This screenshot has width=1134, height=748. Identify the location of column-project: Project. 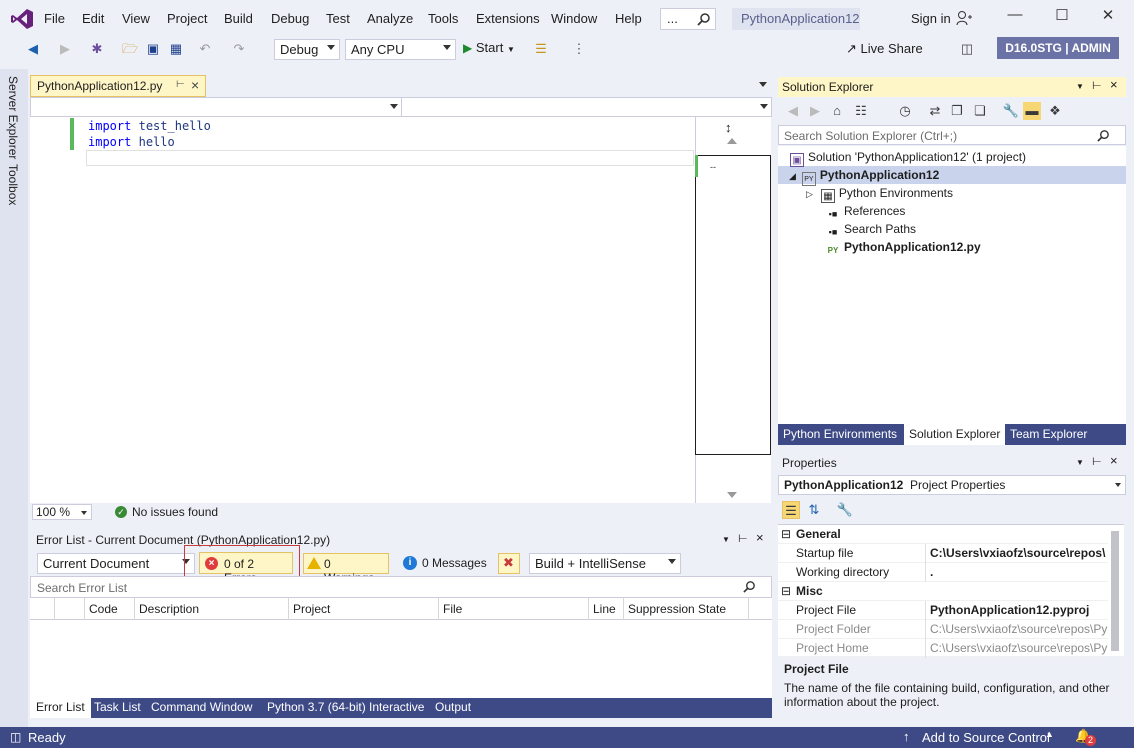
(311, 609).